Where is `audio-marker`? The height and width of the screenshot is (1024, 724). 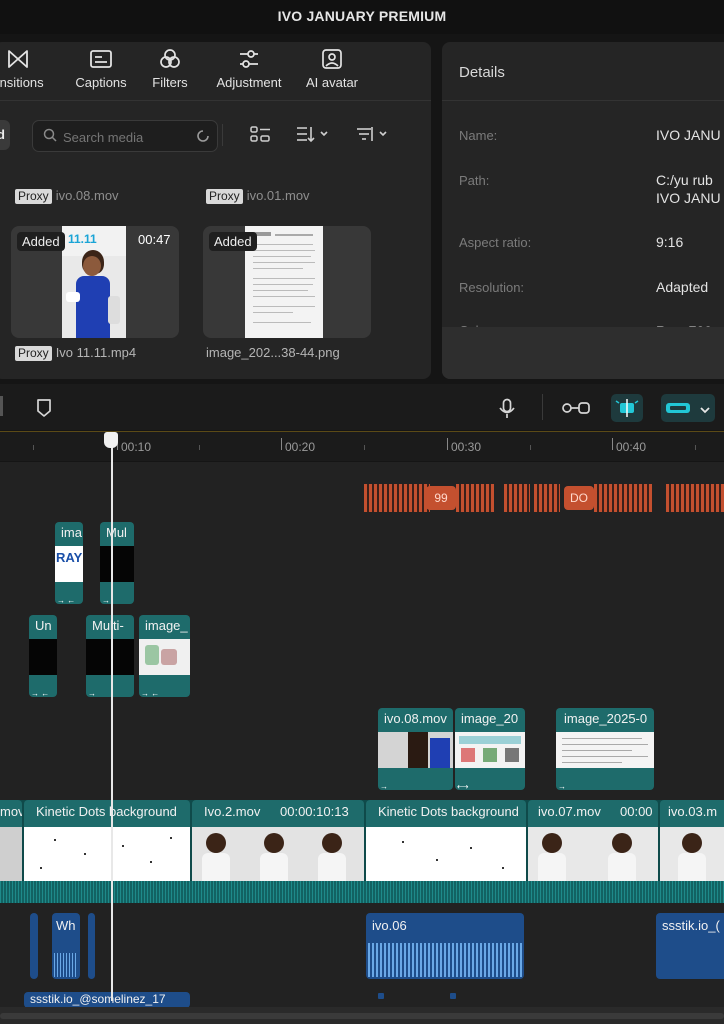
audio-marker is located at coordinates (381, 996).